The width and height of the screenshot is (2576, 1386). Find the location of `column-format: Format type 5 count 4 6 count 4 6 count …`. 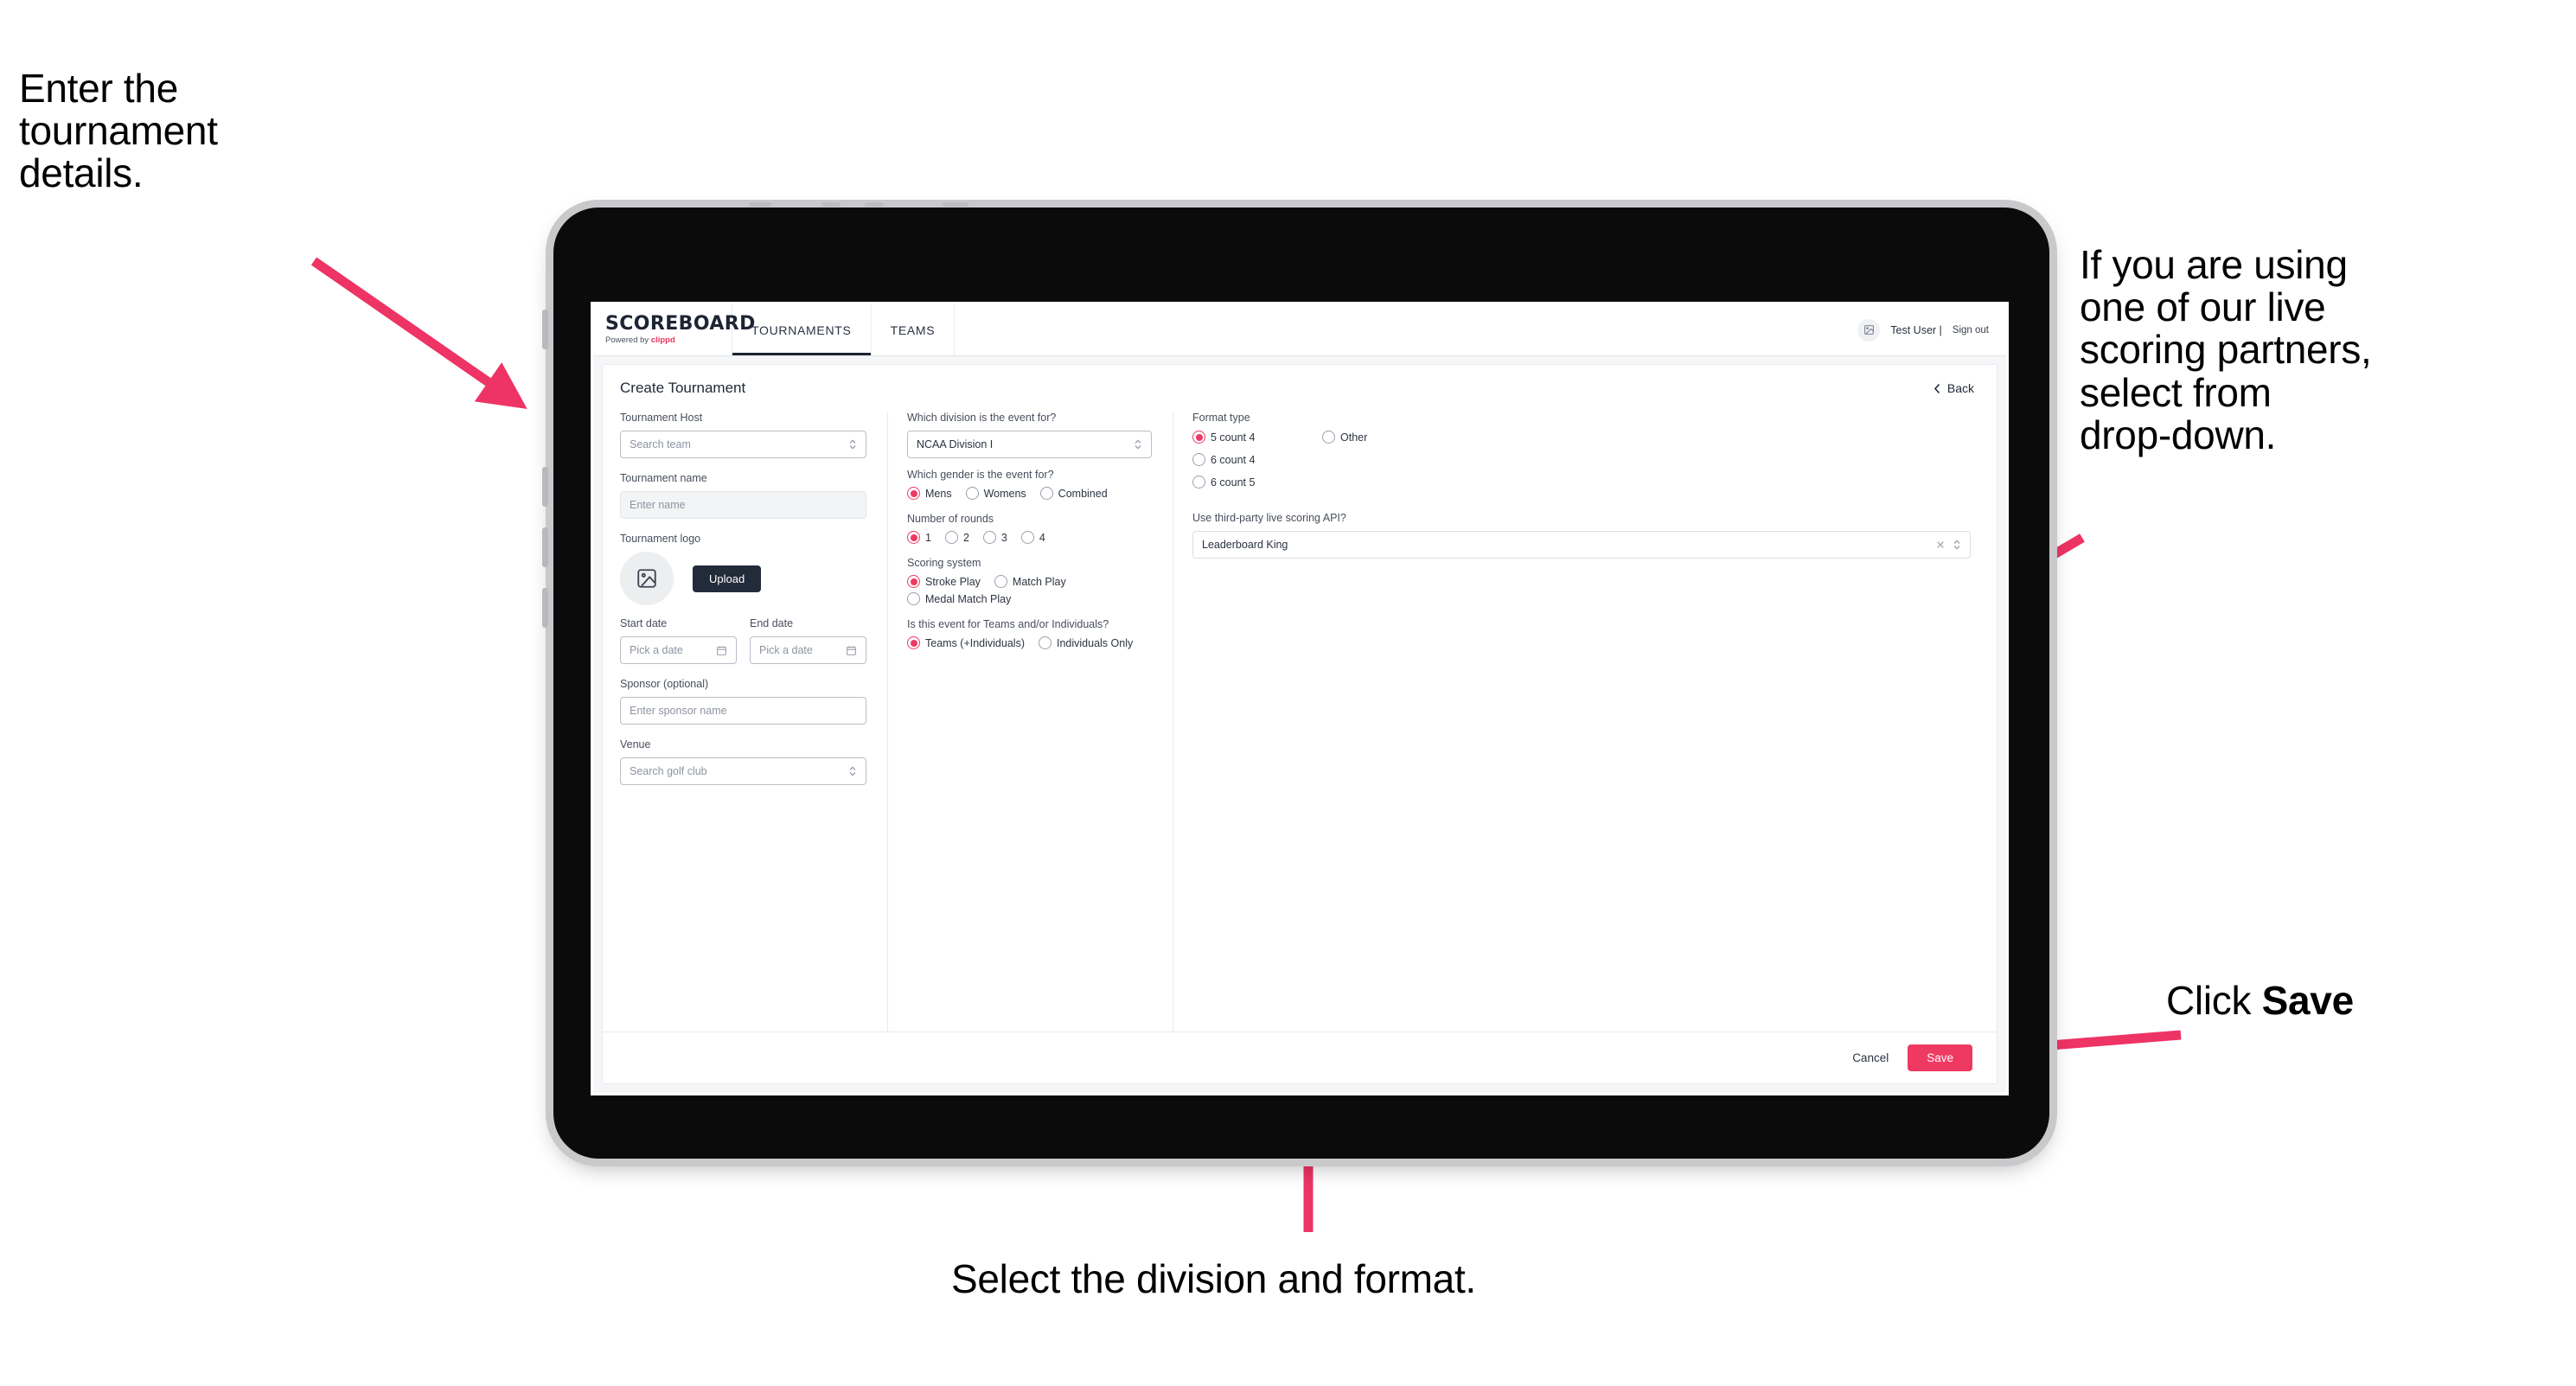

column-format: Format type 5 count 4 6 count 4 6 count … is located at coordinates (1585, 722).